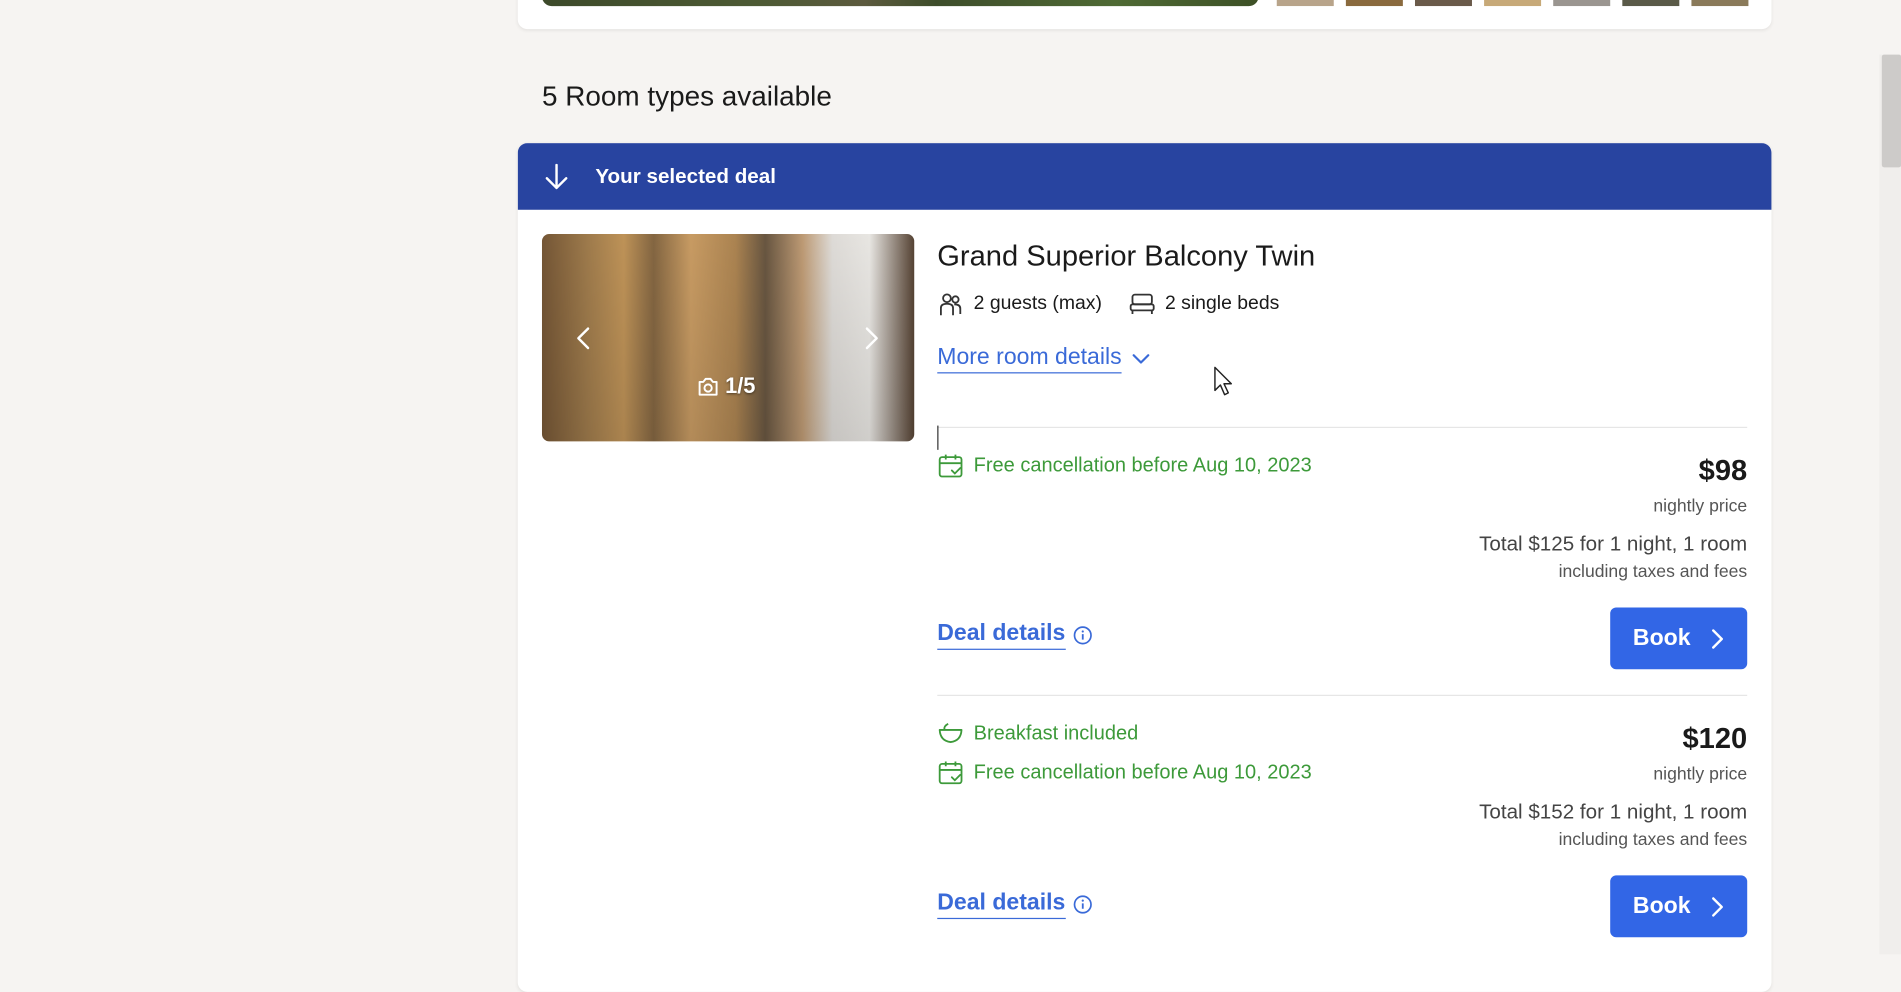  Describe the element at coordinates (685, 176) in the screenshot. I see `selected-deal-label: Your selected deal` at that location.